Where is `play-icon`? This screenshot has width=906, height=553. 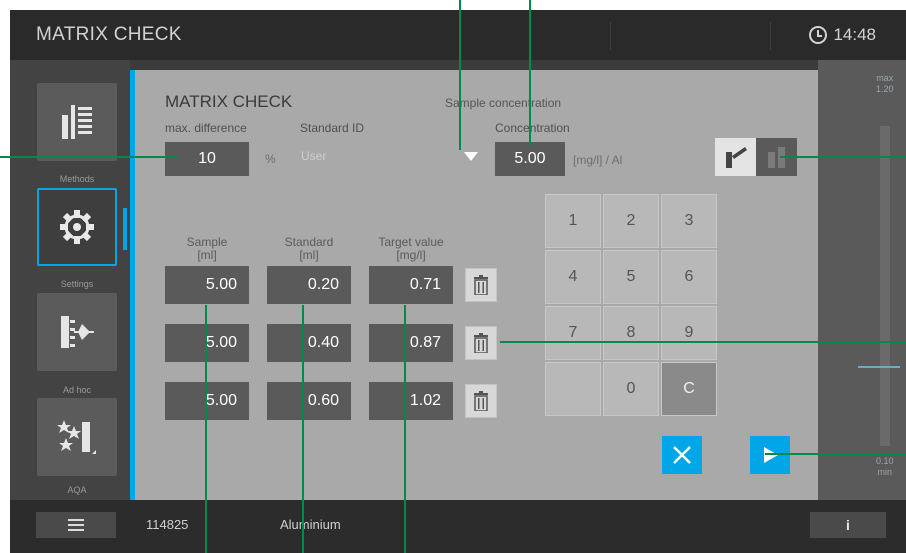 play-icon is located at coordinates (771, 455).